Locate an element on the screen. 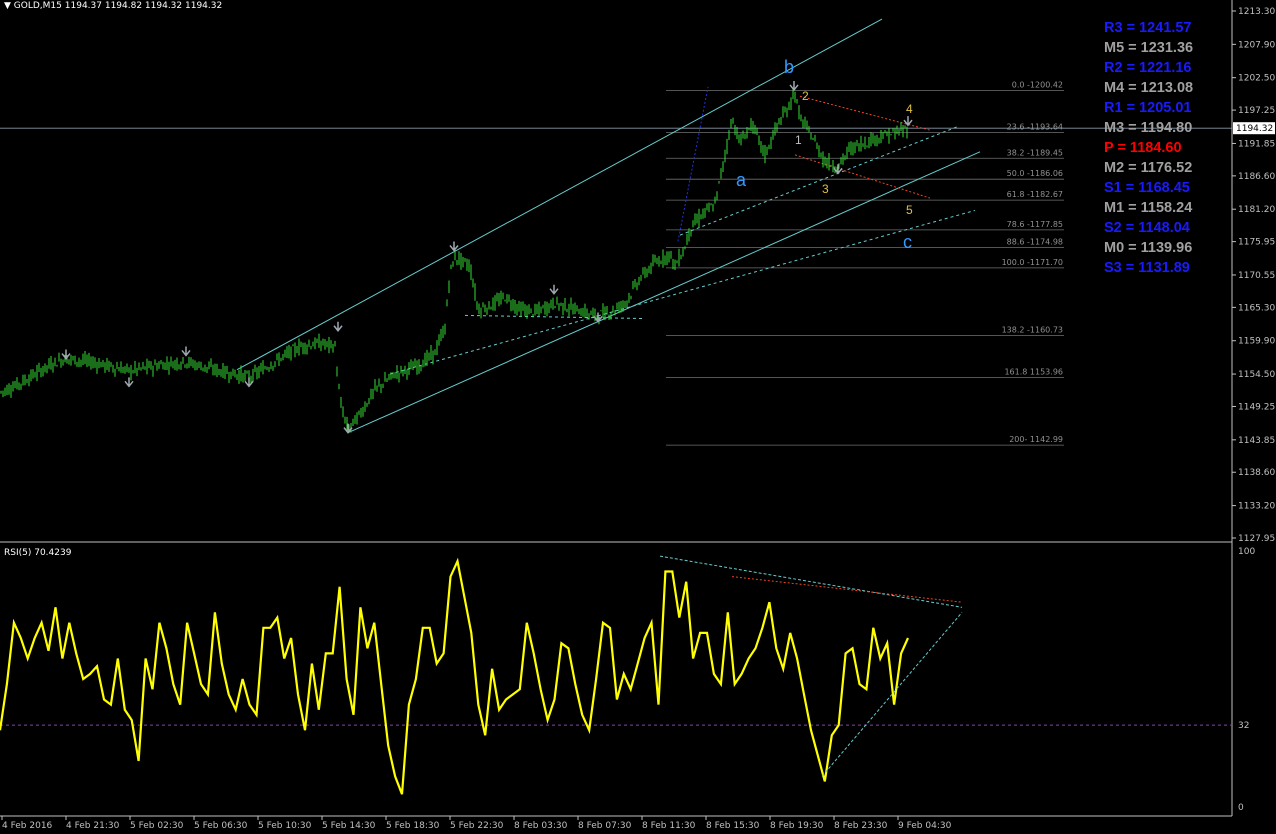  pivot-m0: M0 = 1139.96 is located at coordinates (1148, 248).